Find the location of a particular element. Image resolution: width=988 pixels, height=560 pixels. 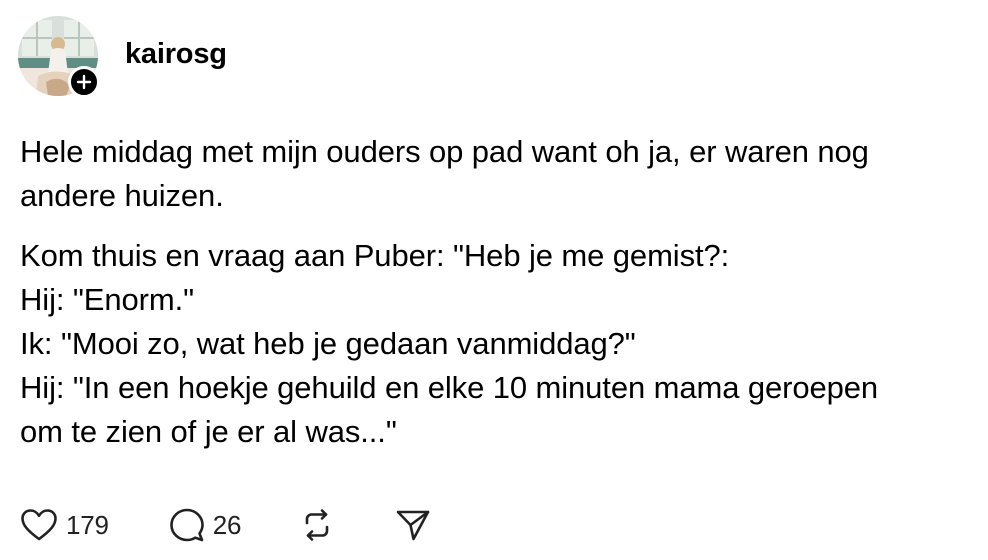

plus-icon is located at coordinates (84, 82).